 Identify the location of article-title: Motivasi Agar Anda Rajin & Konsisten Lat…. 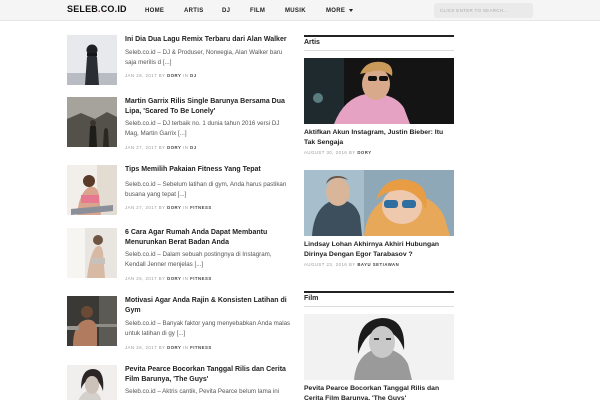
(208, 306).